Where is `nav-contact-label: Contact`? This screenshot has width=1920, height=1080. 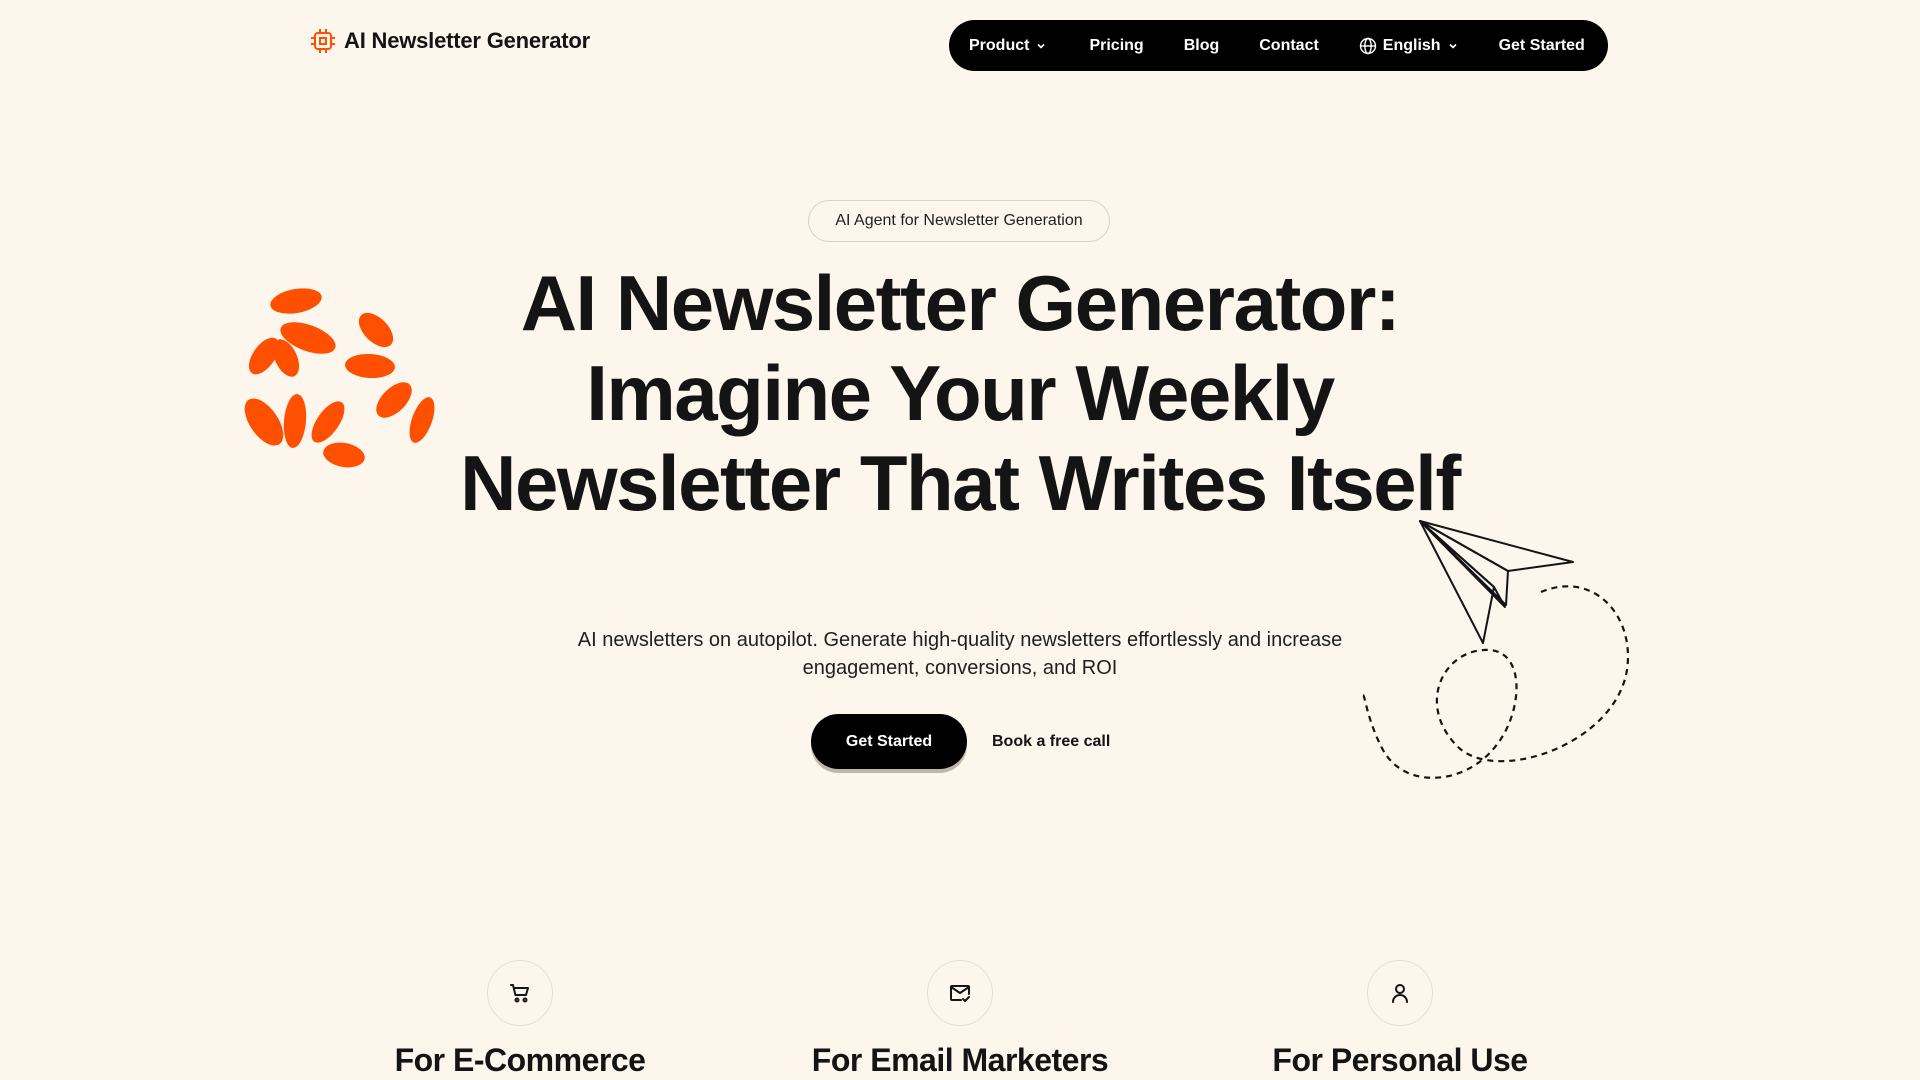
nav-contact-label: Contact is located at coordinates (1289, 45).